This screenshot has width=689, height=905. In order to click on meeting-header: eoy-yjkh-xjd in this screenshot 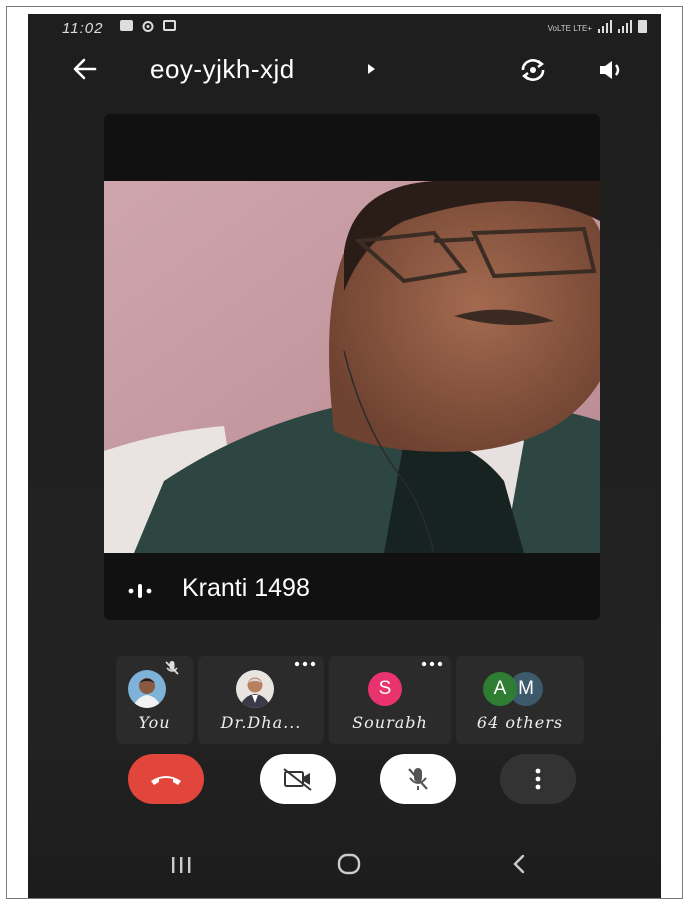, I will do `click(344, 70)`.